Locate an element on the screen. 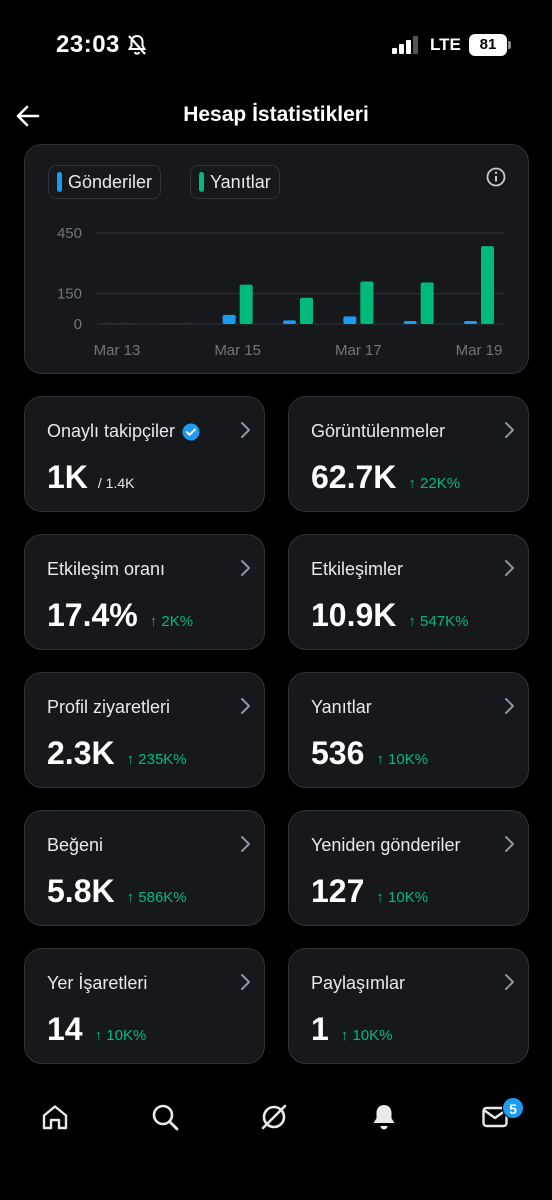  home-icon is located at coordinates (55, 1117).